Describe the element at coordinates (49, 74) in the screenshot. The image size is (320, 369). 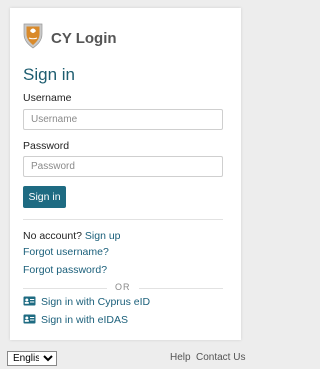
I see `page-title: Sign in` at that location.